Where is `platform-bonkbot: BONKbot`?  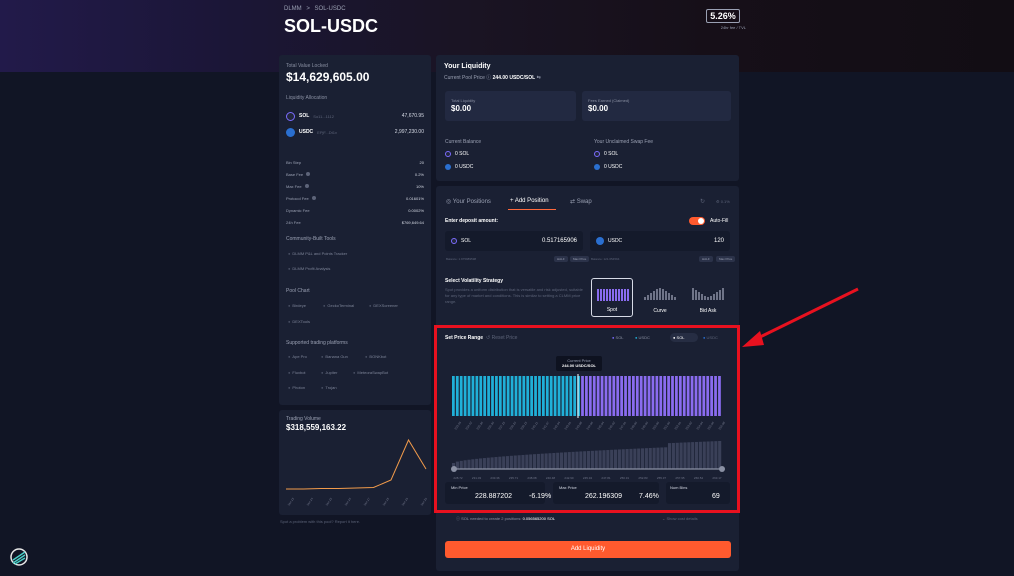
platform-bonkbot: BONKbot is located at coordinates (375, 356).